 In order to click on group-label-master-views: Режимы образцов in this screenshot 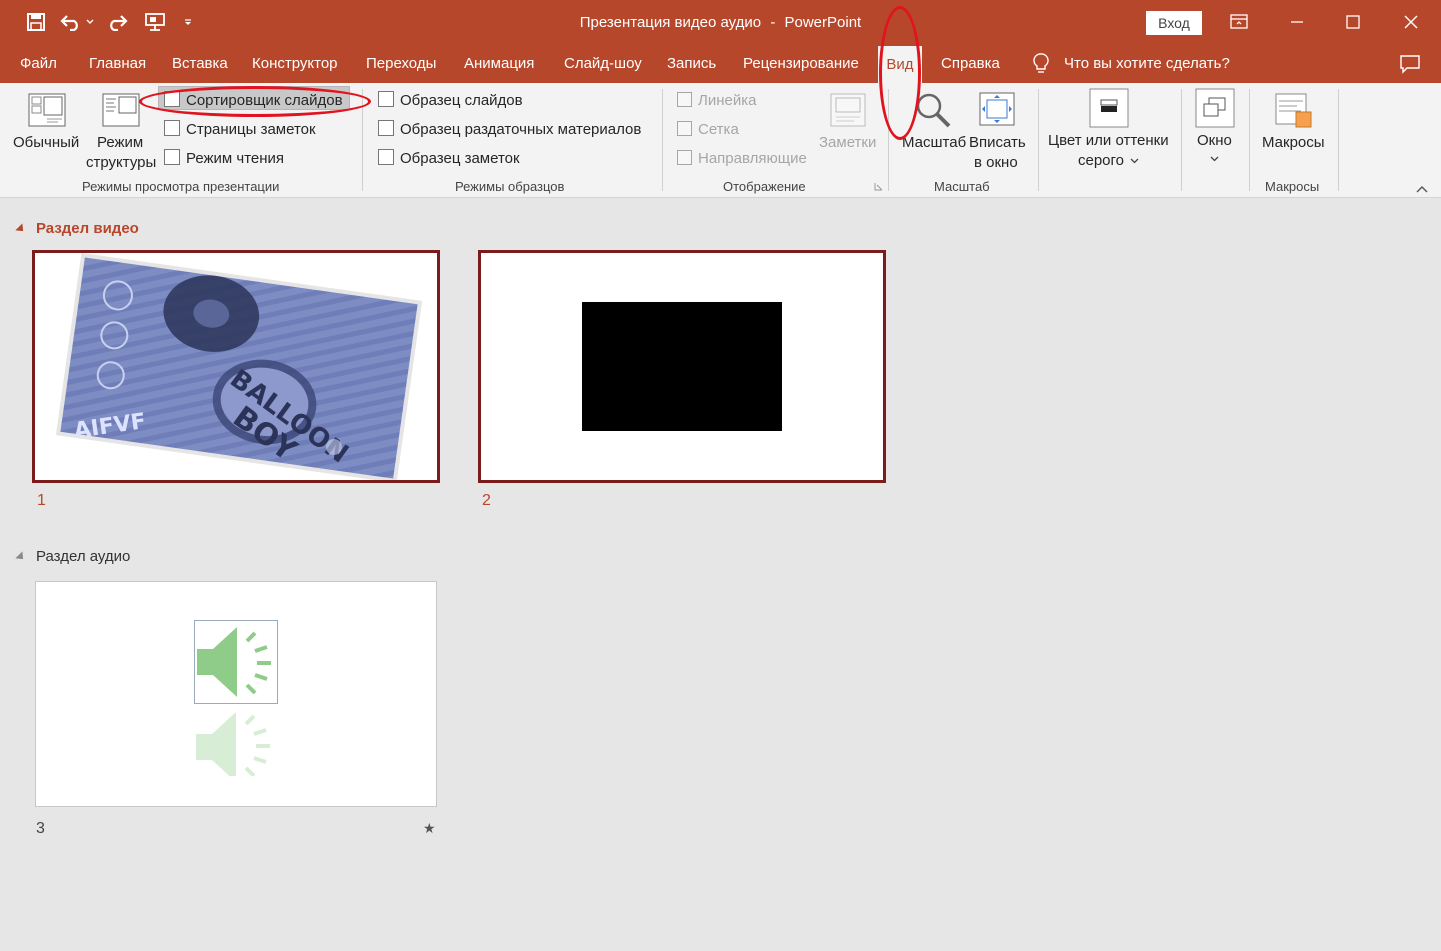, I will do `click(510, 186)`.